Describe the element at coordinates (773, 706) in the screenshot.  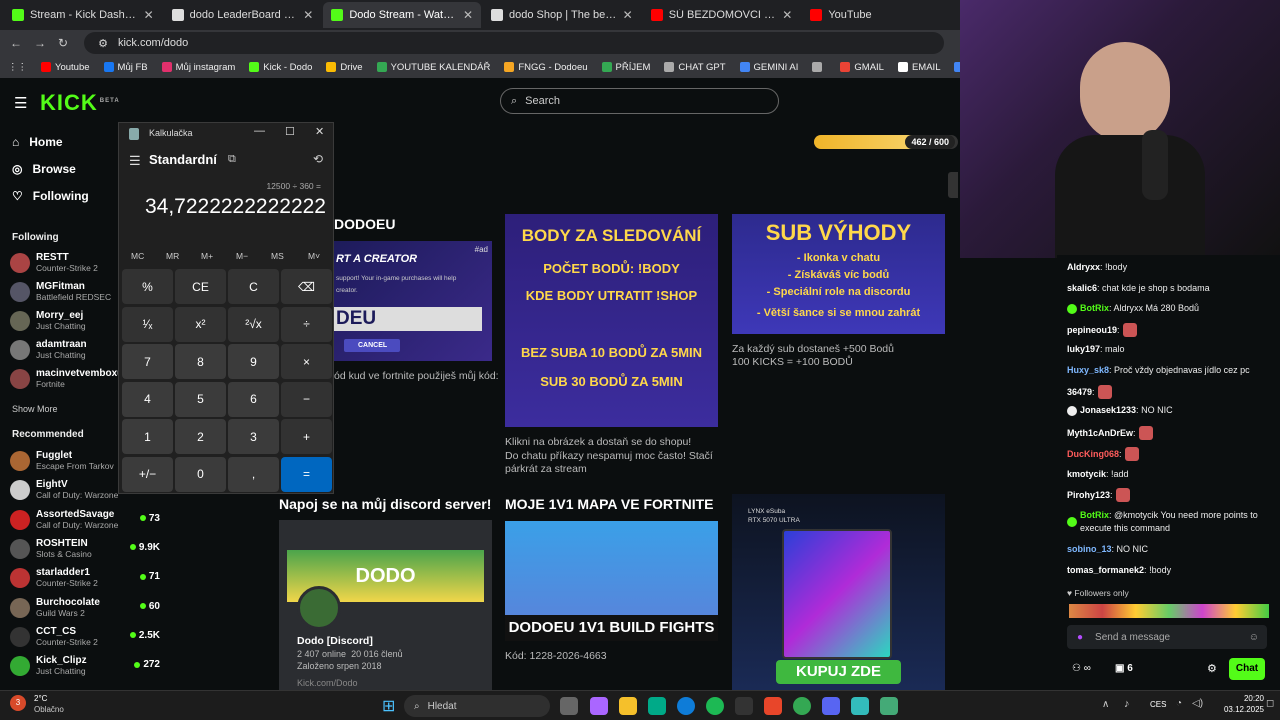
I see `obs-icon` at that location.